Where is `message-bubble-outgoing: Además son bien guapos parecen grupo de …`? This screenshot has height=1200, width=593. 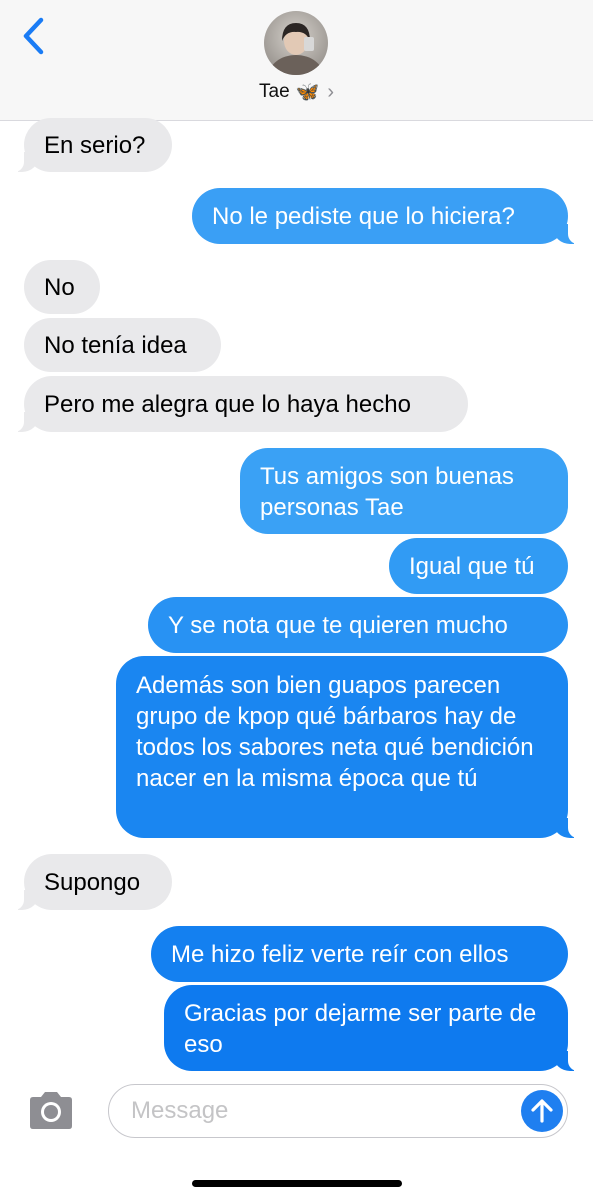 message-bubble-outgoing: Además son bien guapos parecen grupo de … is located at coordinates (347, 747).